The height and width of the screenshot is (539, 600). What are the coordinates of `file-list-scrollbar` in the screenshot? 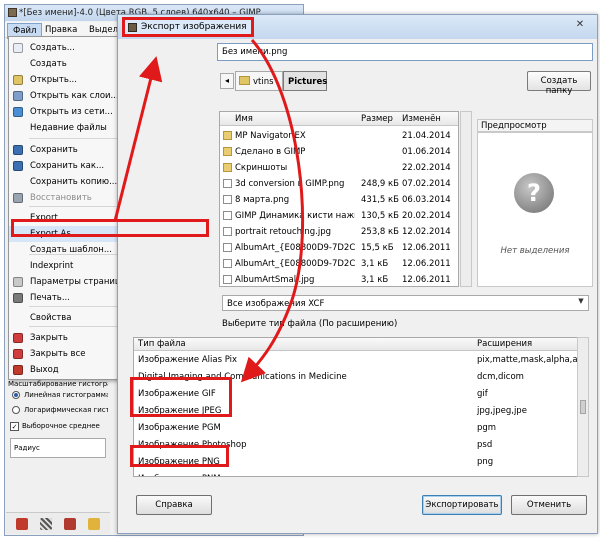 It's located at (466, 199).